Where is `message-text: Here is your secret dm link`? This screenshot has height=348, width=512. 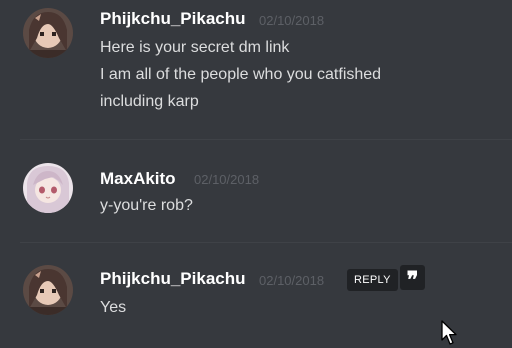
message-text: Here is your secret dm link is located at coordinates (195, 47).